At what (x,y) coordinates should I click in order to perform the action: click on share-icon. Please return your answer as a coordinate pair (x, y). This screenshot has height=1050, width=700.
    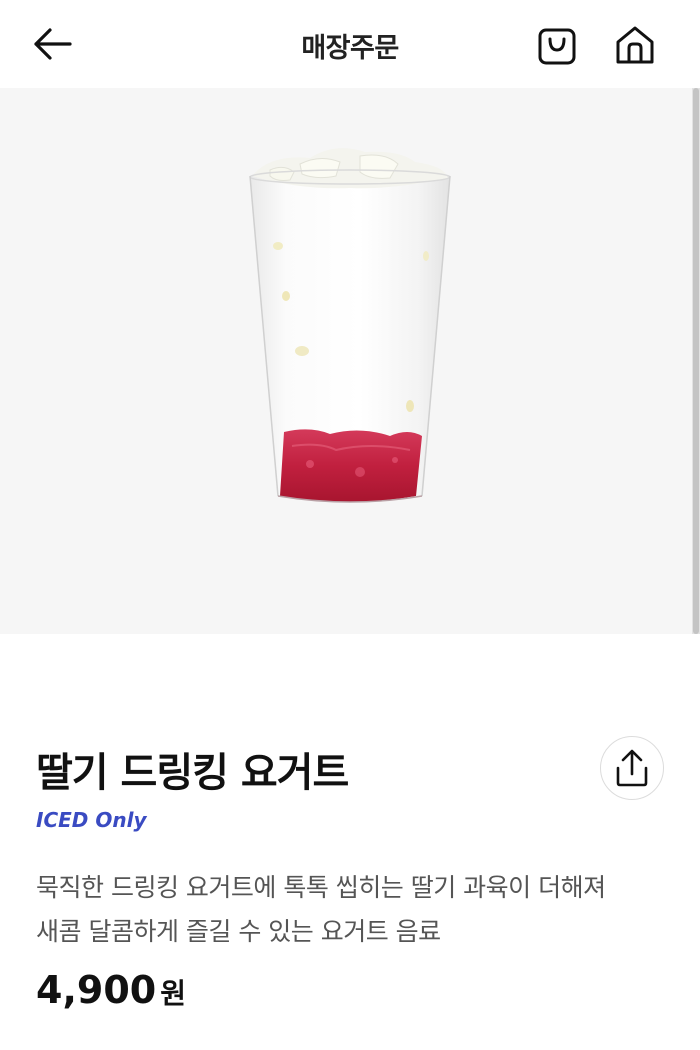
    Looking at the image, I should click on (632, 768).